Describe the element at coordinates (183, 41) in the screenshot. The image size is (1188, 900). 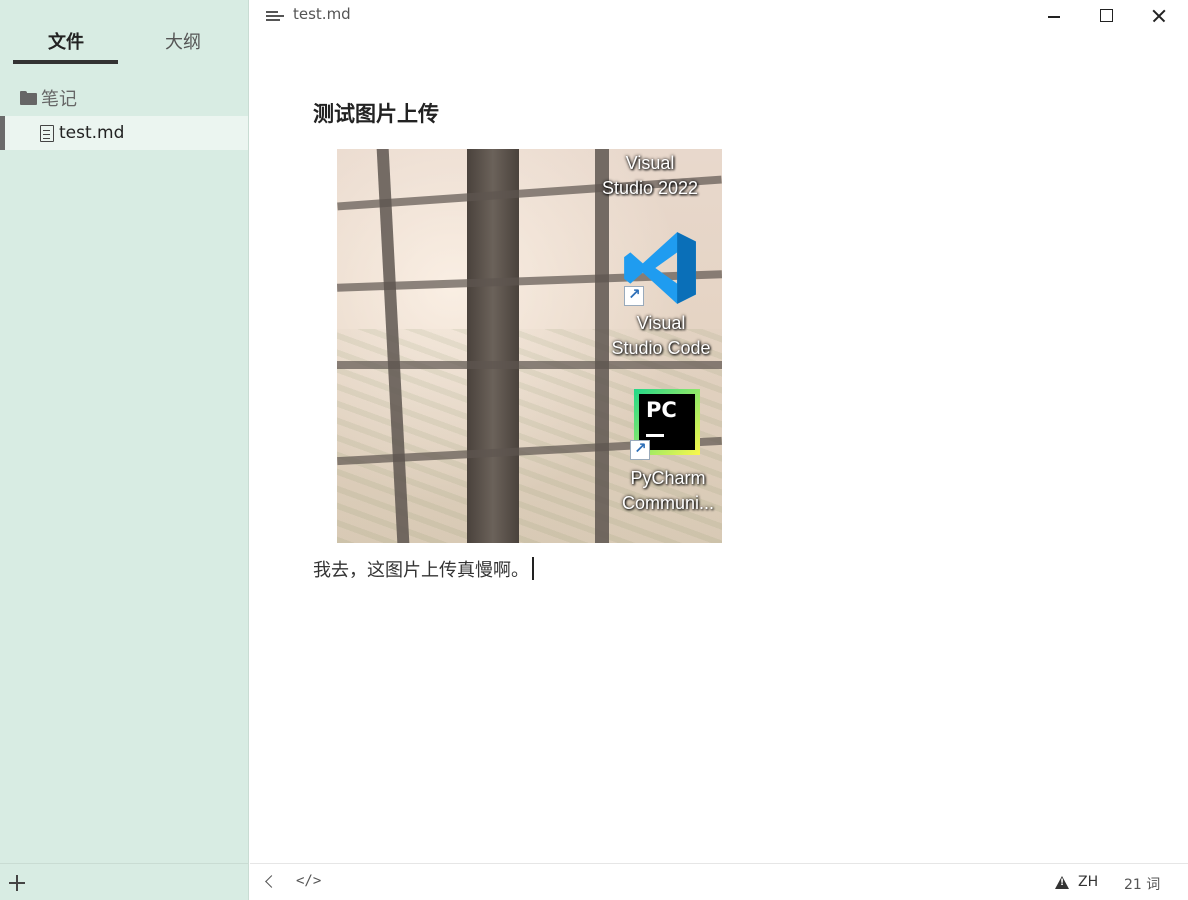
I see `tab-outline: 大纲` at that location.